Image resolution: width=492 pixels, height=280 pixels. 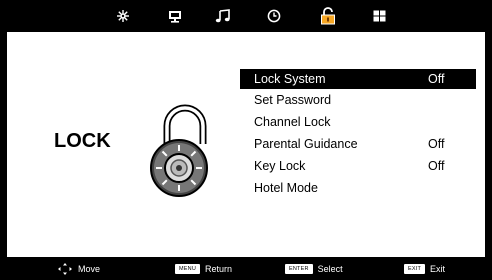 I want to click on select-hint-label: Select, so click(x=330, y=268).